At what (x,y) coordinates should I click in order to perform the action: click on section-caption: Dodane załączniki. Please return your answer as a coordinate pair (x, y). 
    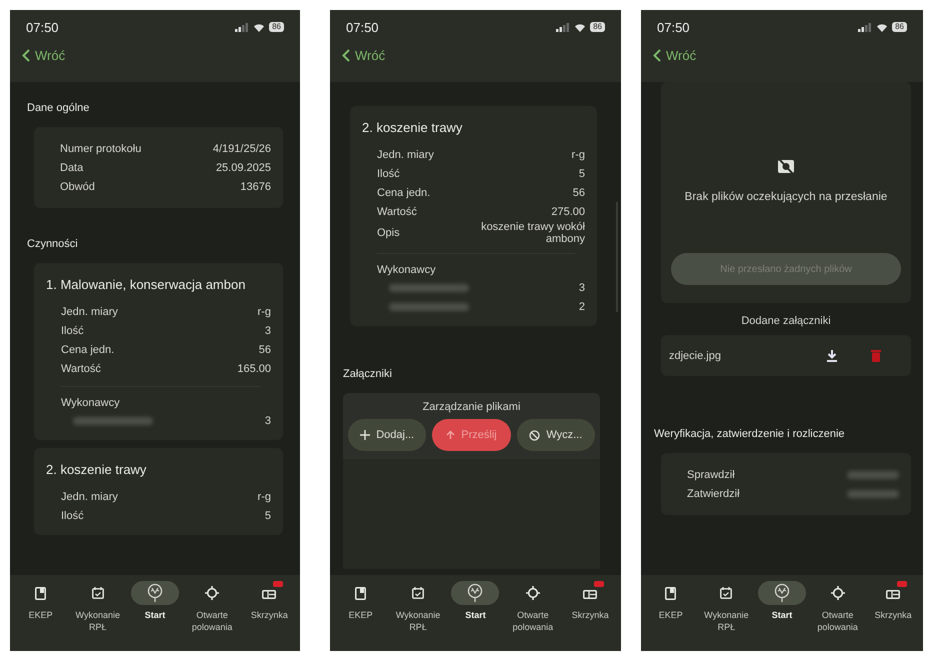
    Looking at the image, I should click on (786, 321).